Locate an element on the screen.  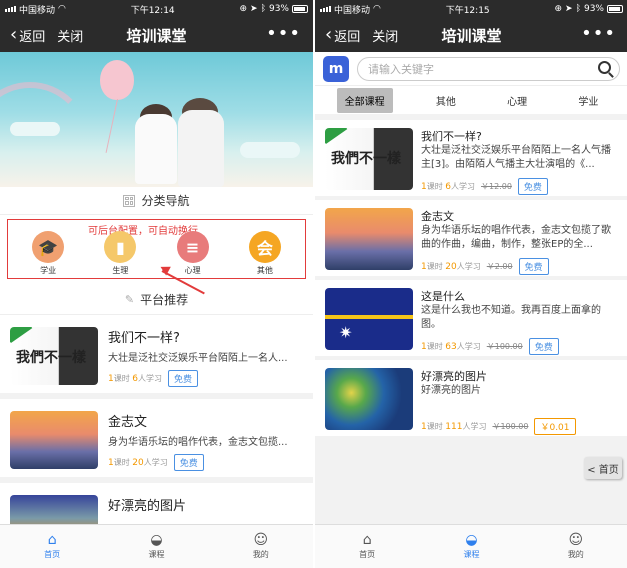
search-icon is located at coordinates (604, 67).